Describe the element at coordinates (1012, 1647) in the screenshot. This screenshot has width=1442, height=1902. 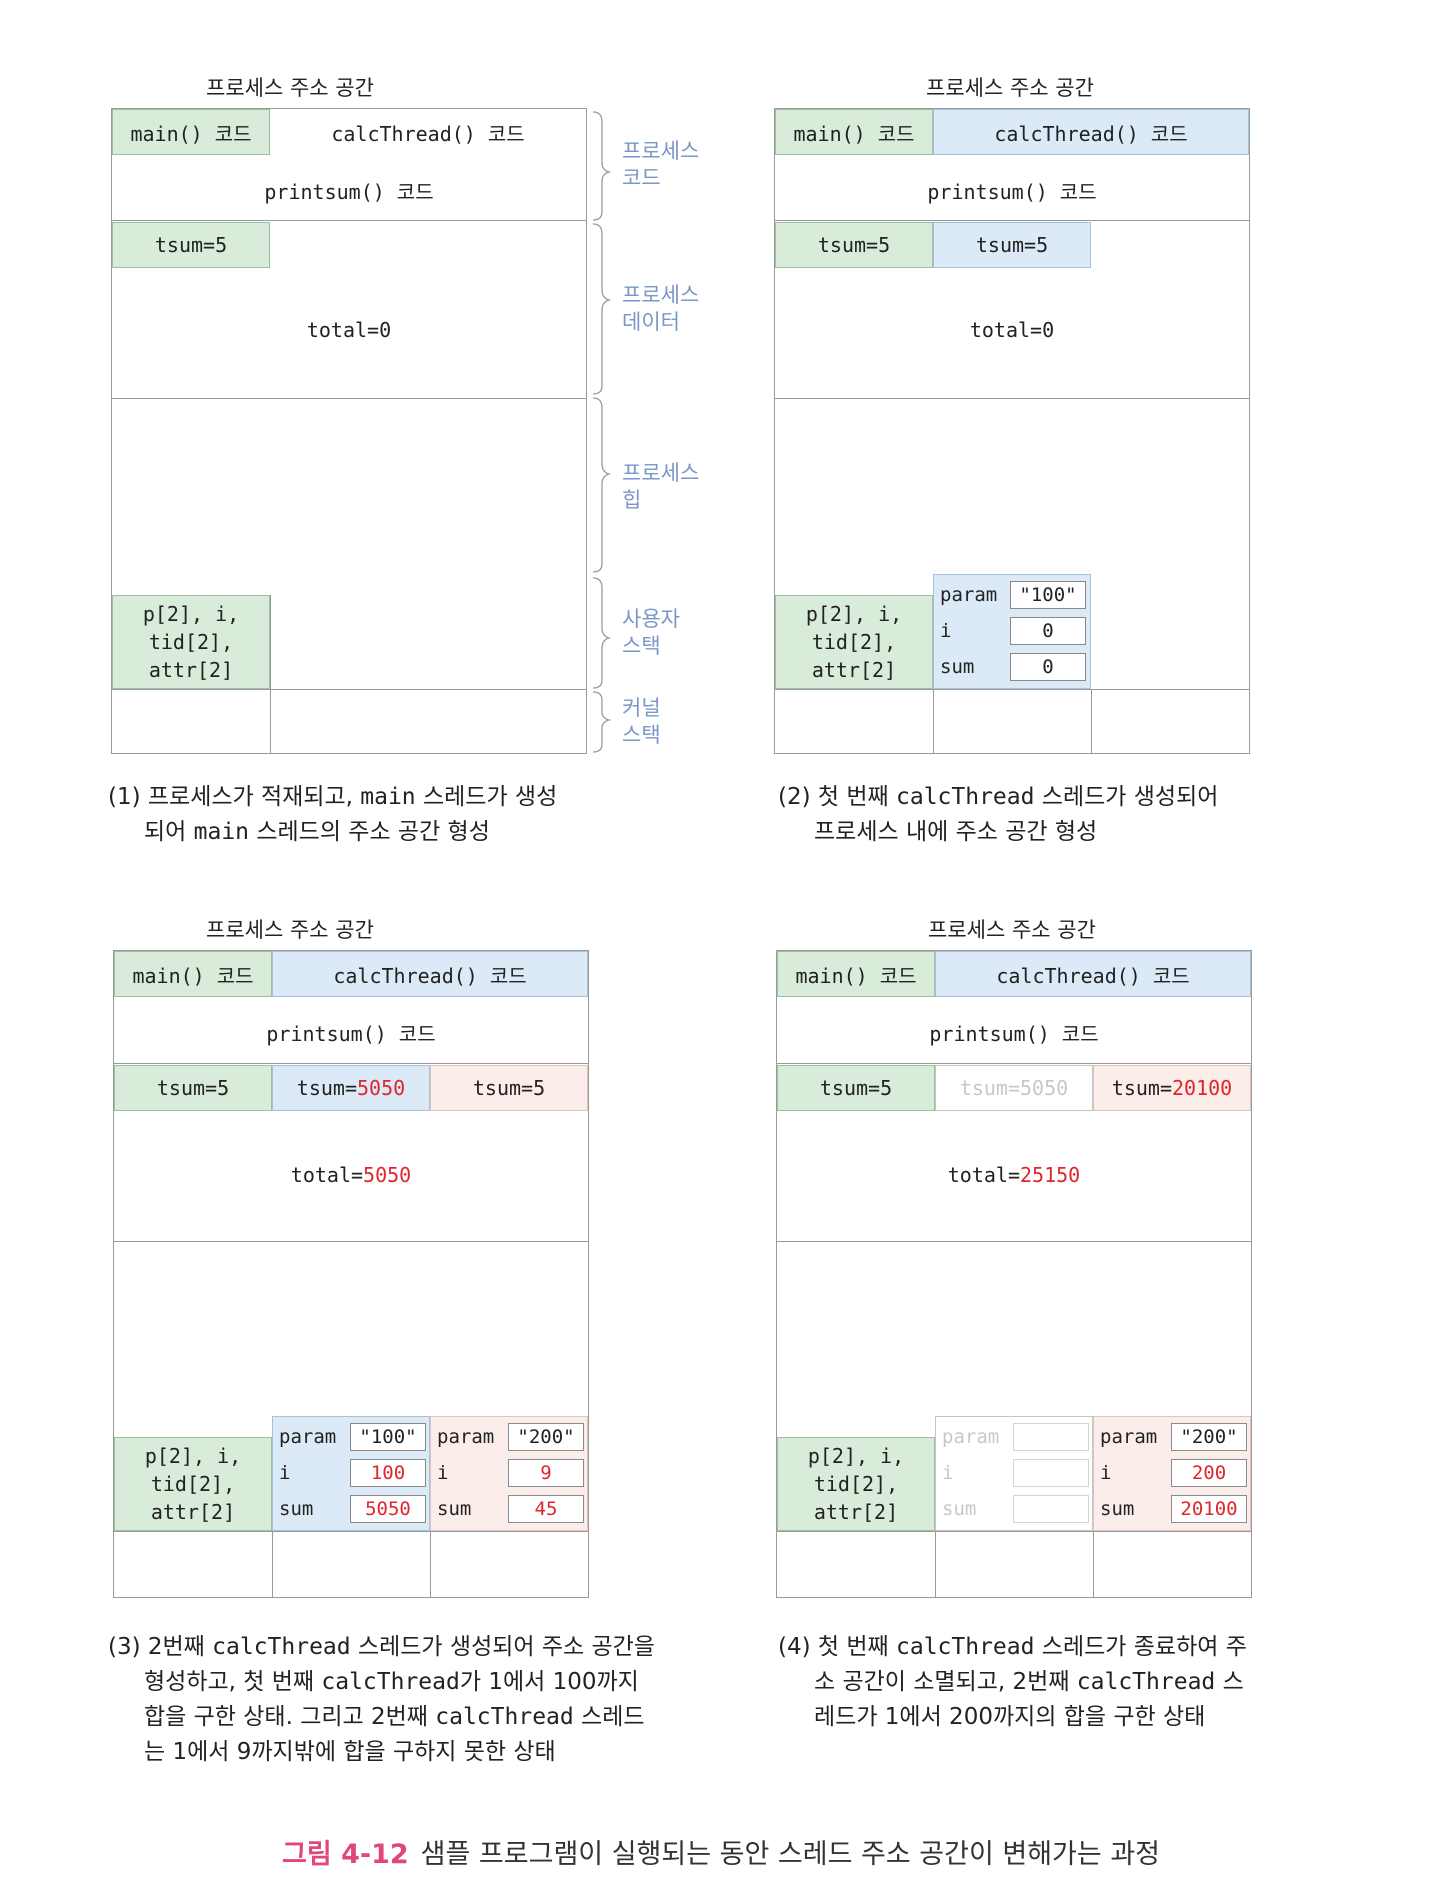
I see `caption-line: (4) 첫 번째 calcThread 스레드가 종료하여 주` at that location.